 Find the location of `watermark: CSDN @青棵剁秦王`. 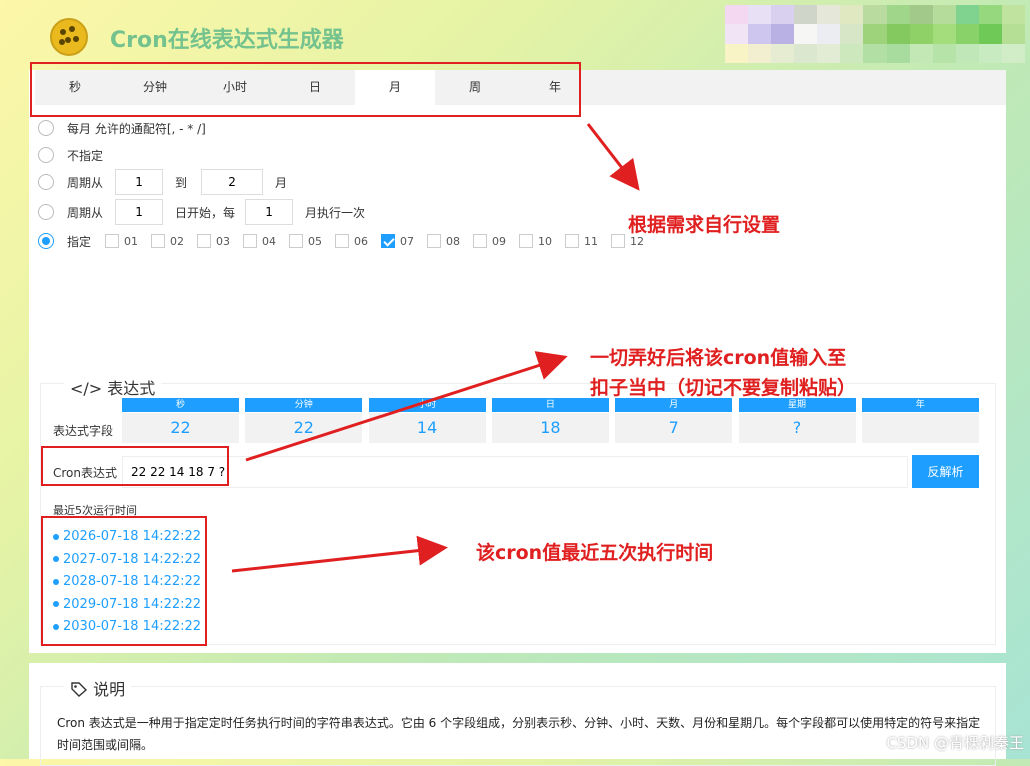

watermark: CSDN @青棵剁秦王 is located at coordinates (955, 743).